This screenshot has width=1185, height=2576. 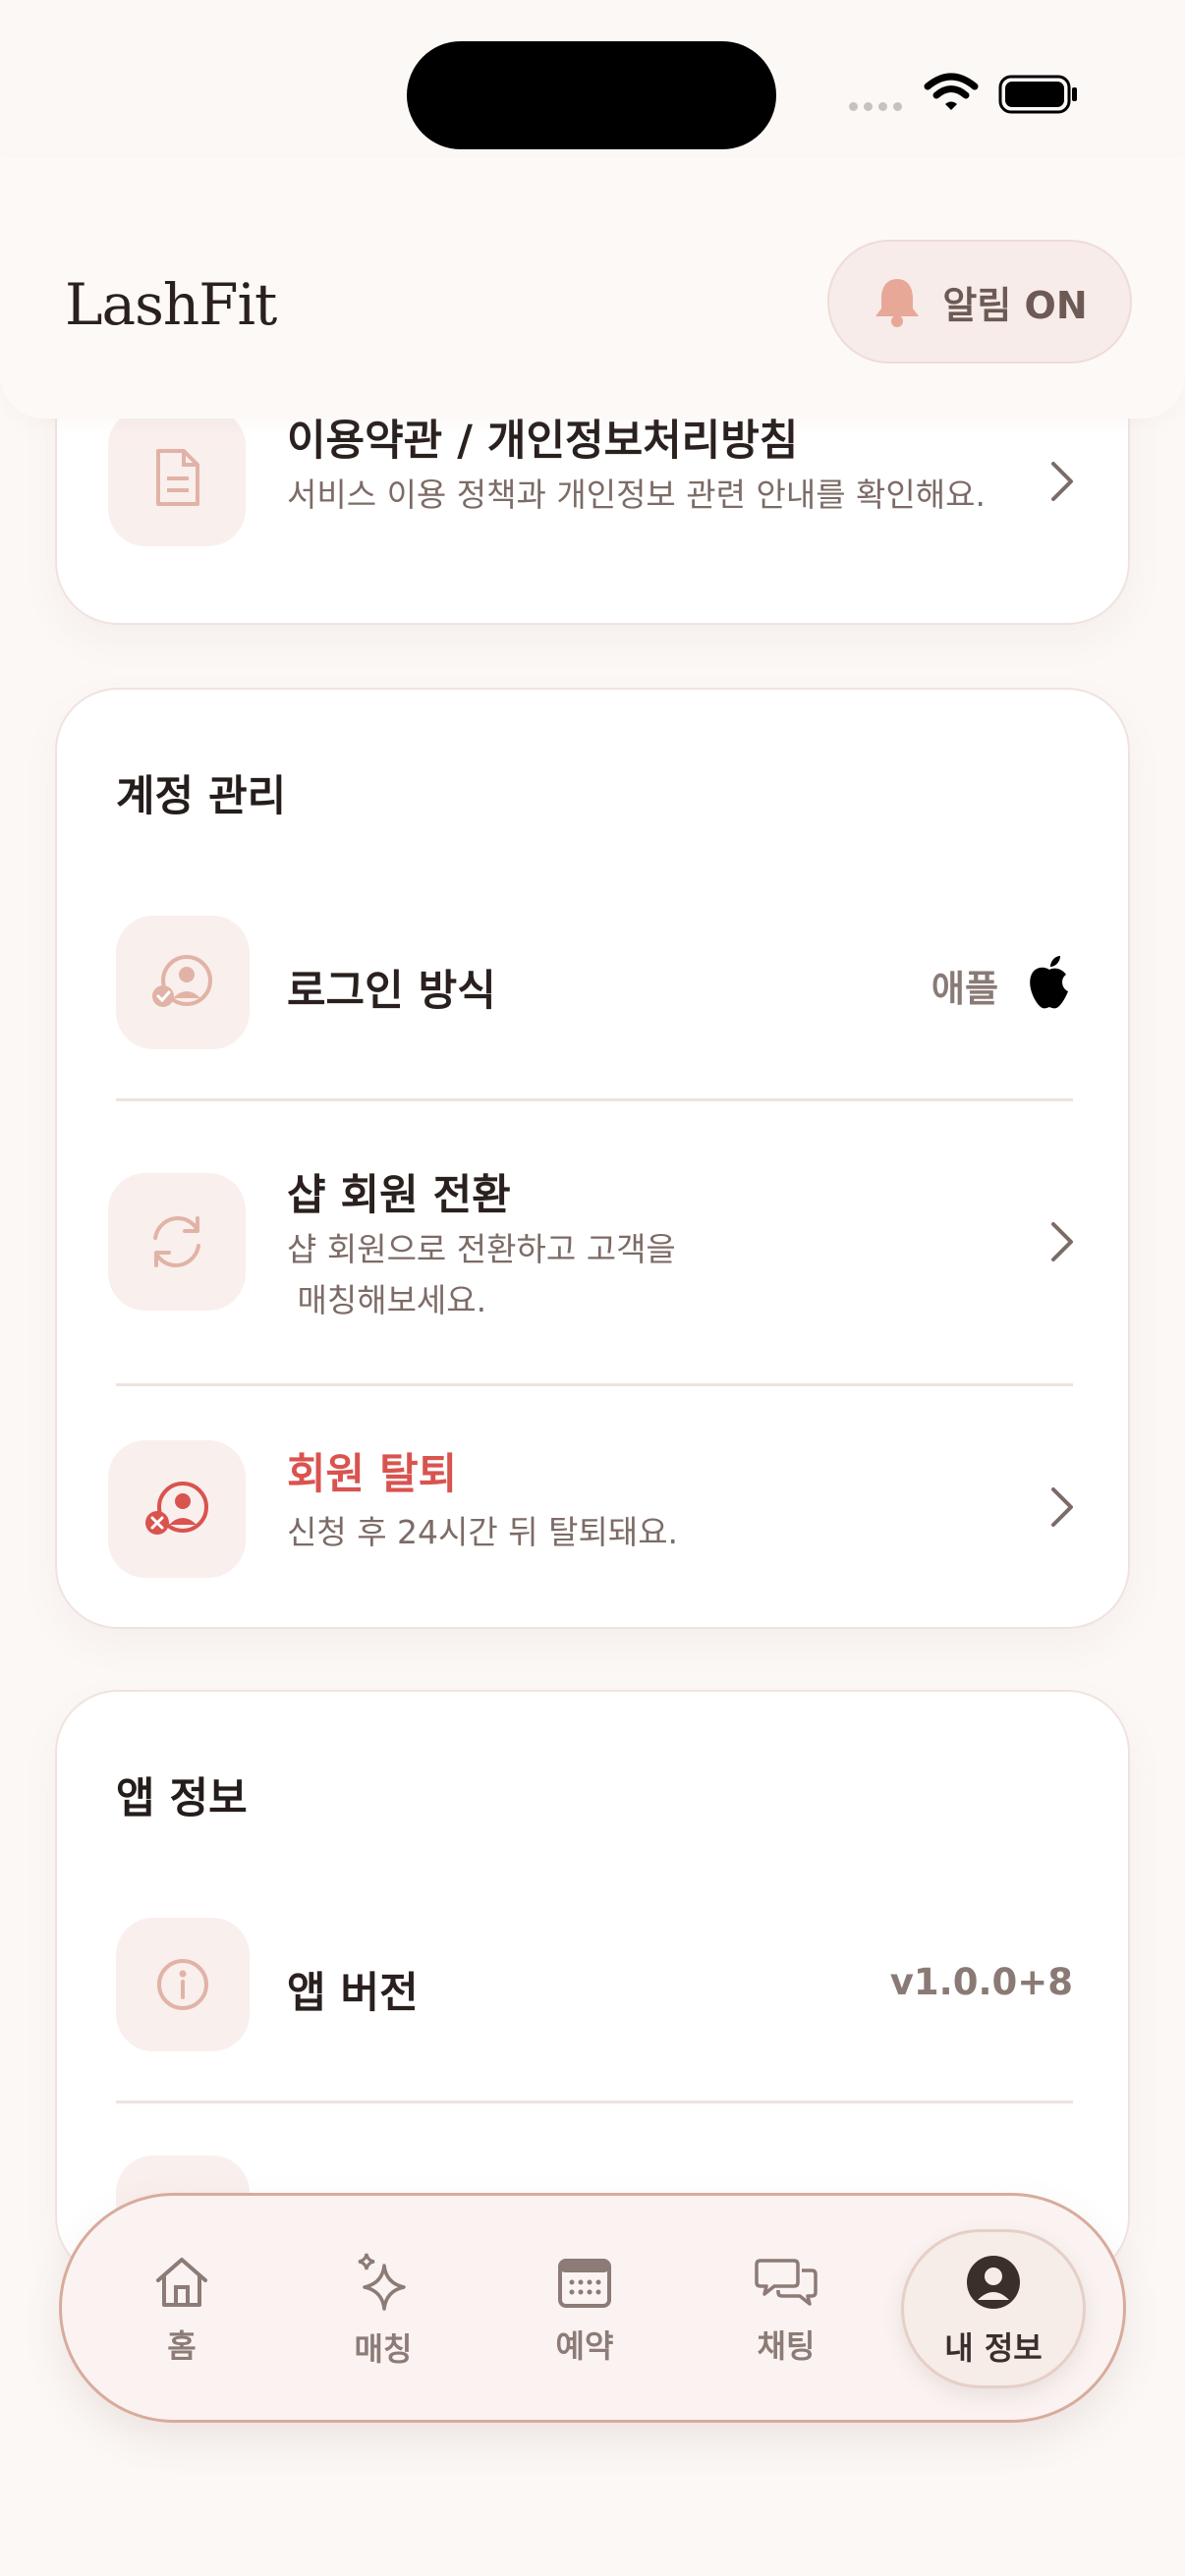 What do you see at coordinates (1015, 305) in the screenshot?
I see `notification-toggle-label: 알림 ON` at bounding box center [1015, 305].